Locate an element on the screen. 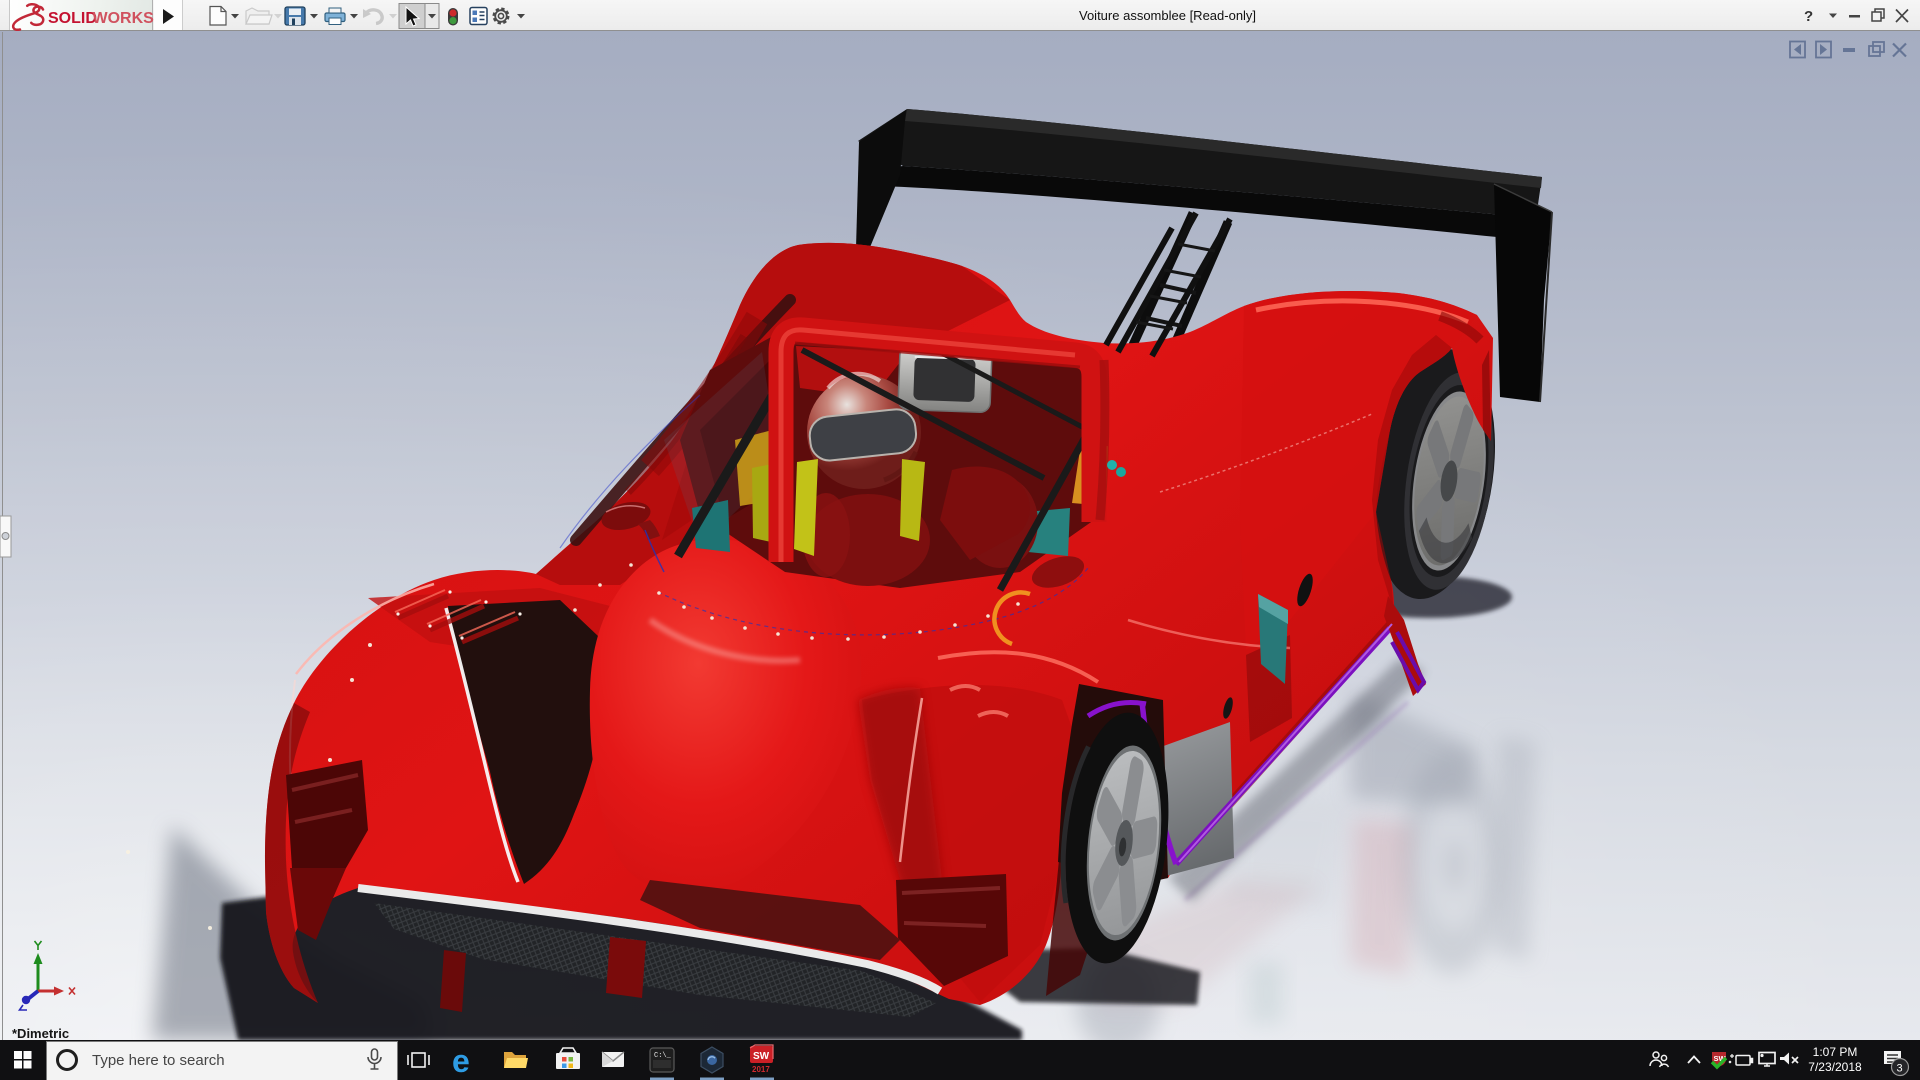  svg-text: 2017 is located at coordinates (761, 1069).